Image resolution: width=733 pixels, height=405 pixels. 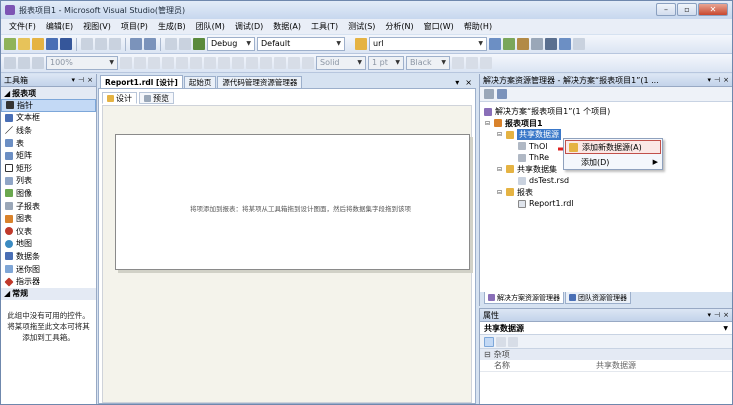 I want to click on fill-color-icon, so click(x=182, y=63).